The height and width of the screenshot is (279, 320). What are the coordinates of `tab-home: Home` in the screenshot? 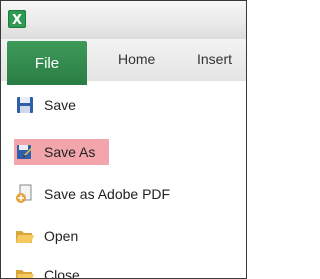 It's located at (136, 59).